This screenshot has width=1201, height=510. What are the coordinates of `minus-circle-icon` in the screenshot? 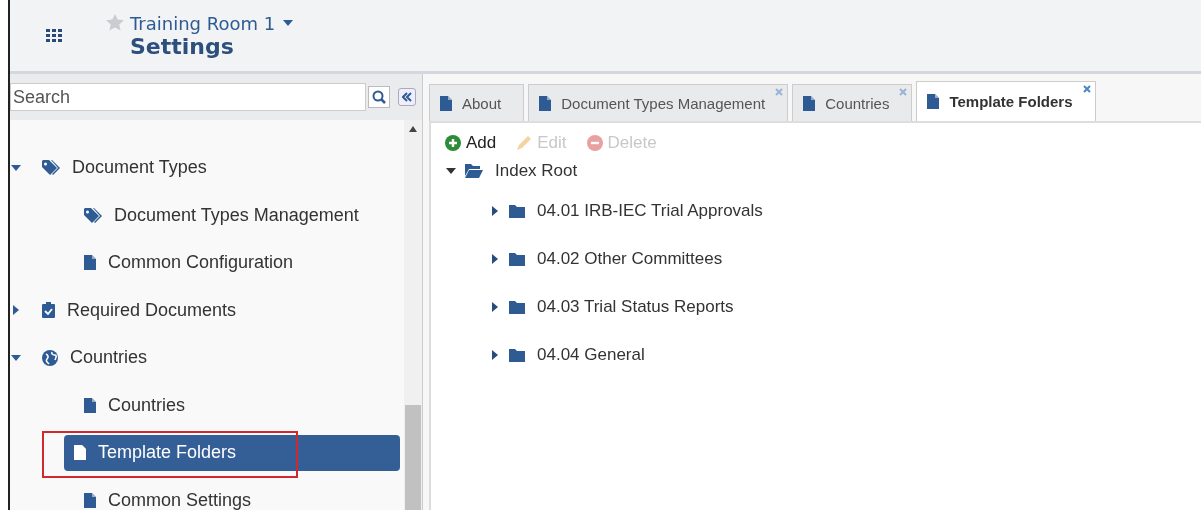 It's located at (594, 143).